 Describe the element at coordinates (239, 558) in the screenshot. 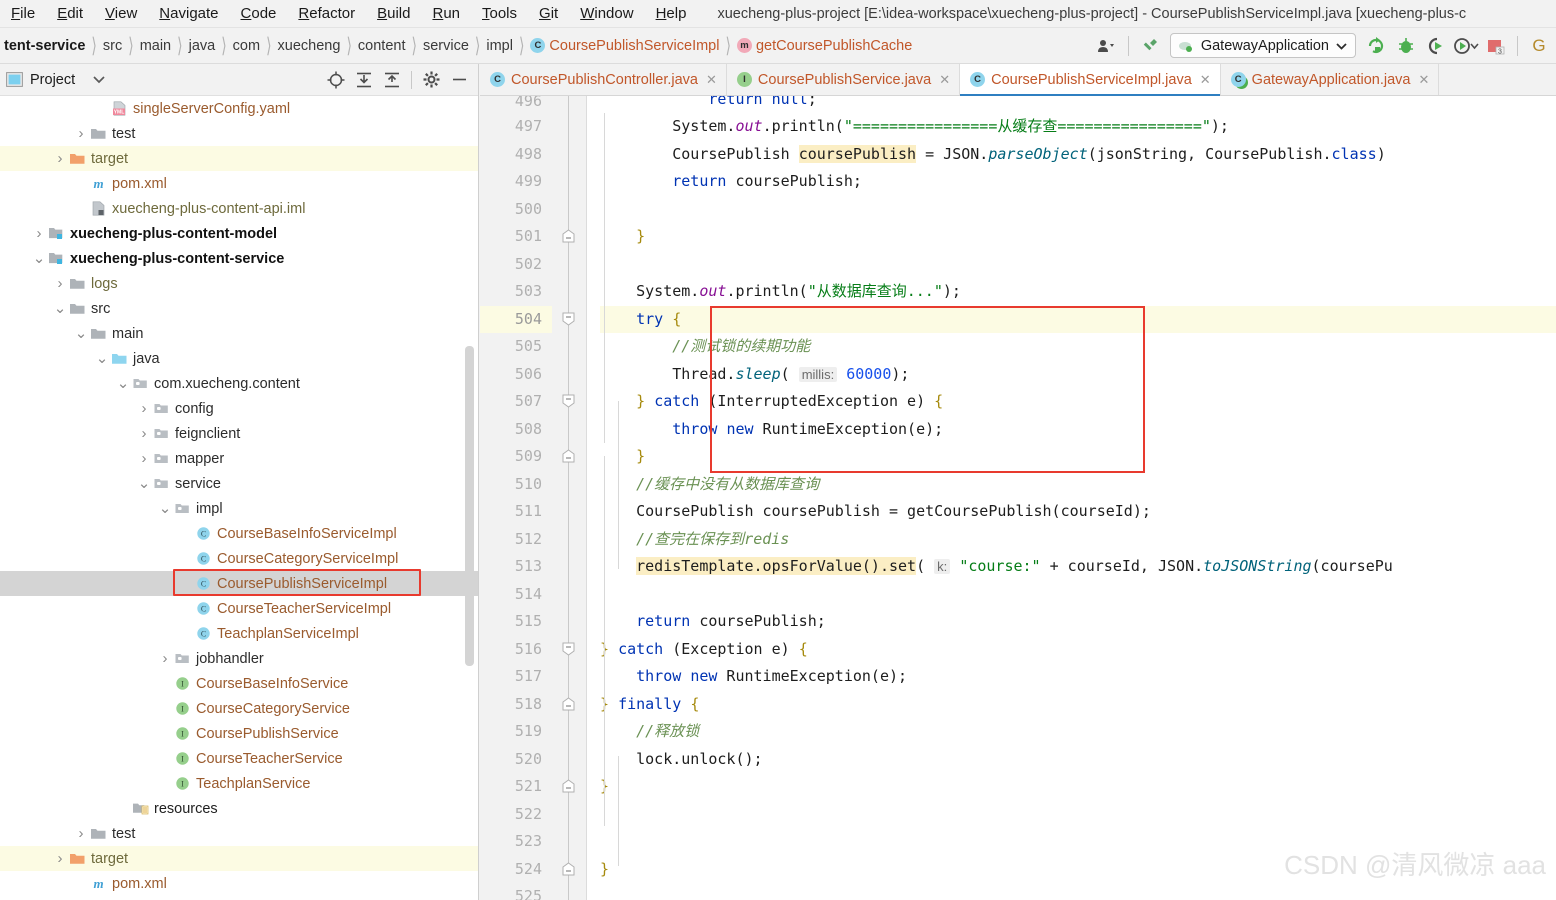

I see `tree-item-coursecategoryserviceimpl: C CourseCategoryServiceImpl` at that location.